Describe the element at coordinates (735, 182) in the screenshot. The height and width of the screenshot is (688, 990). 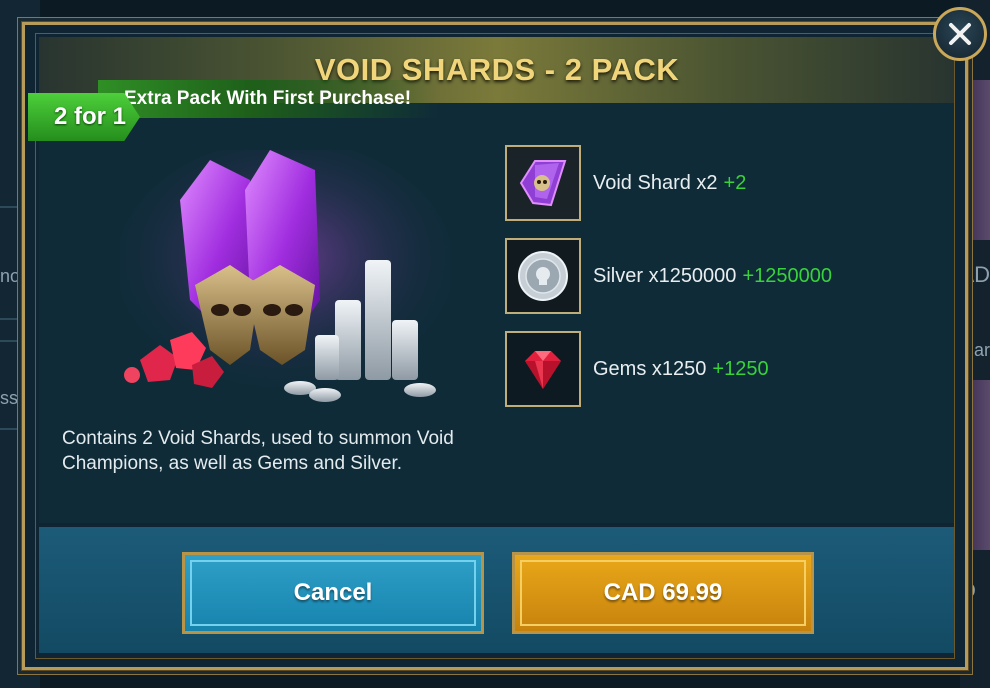
I see `reward-bonus: +2` at that location.